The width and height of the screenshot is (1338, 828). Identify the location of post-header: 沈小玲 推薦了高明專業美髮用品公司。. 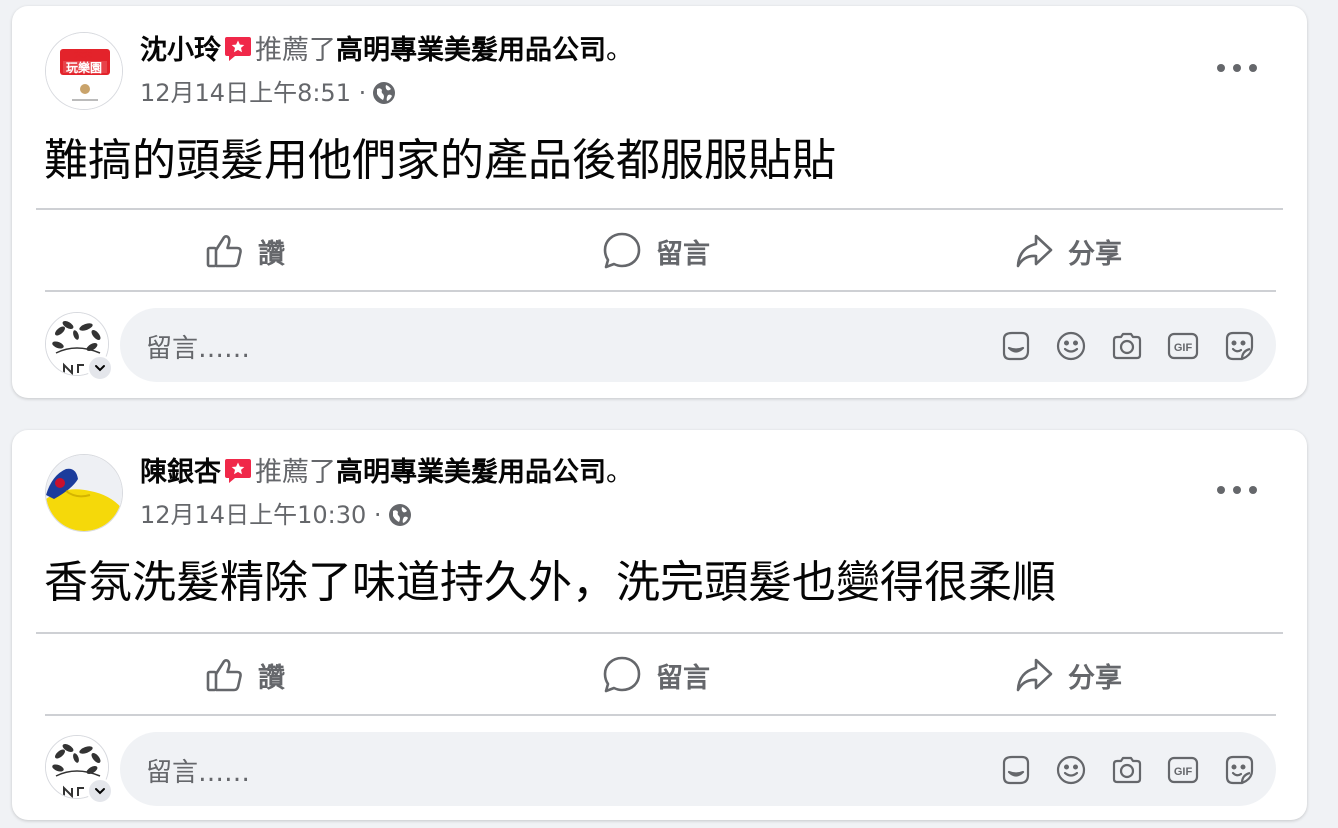
(386, 51).